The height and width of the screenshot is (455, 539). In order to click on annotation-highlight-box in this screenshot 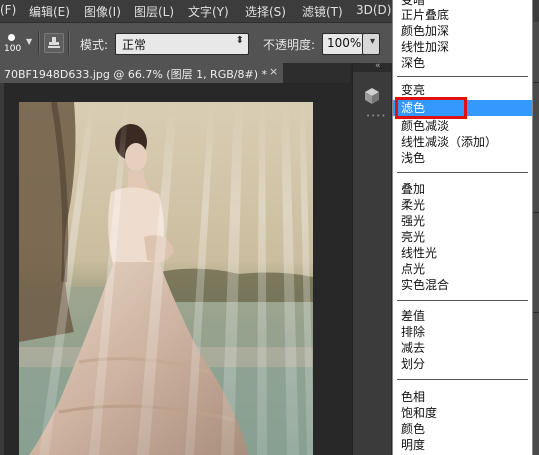, I will do `click(431, 108)`.